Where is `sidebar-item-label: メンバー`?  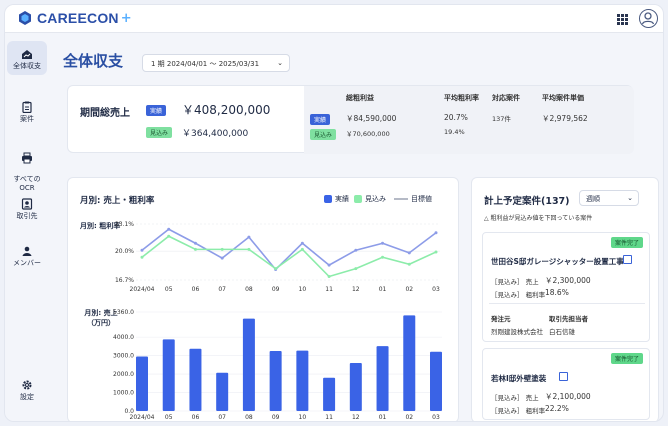 sidebar-item-label: メンバー is located at coordinates (27, 263).